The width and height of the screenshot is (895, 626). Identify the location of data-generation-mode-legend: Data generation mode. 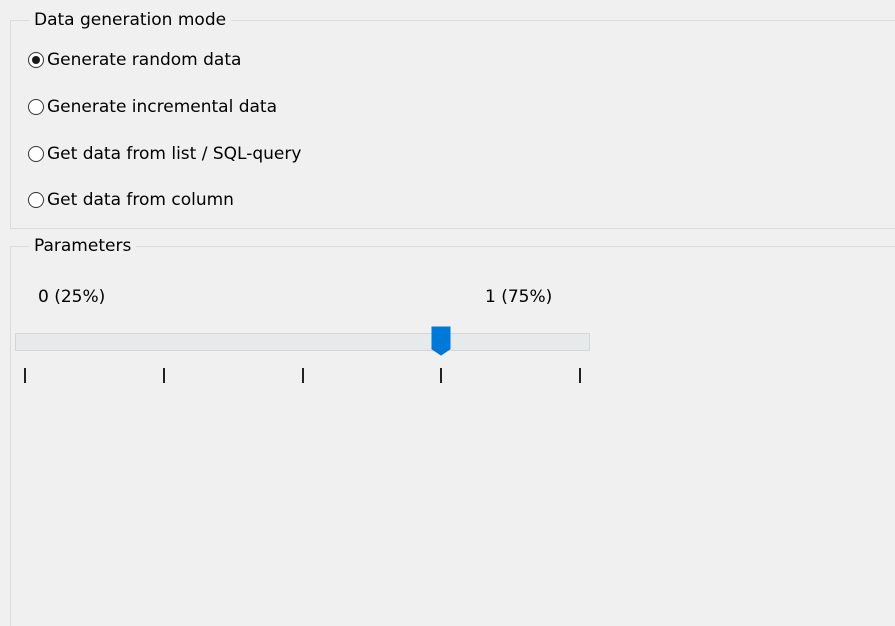
(130, 20).